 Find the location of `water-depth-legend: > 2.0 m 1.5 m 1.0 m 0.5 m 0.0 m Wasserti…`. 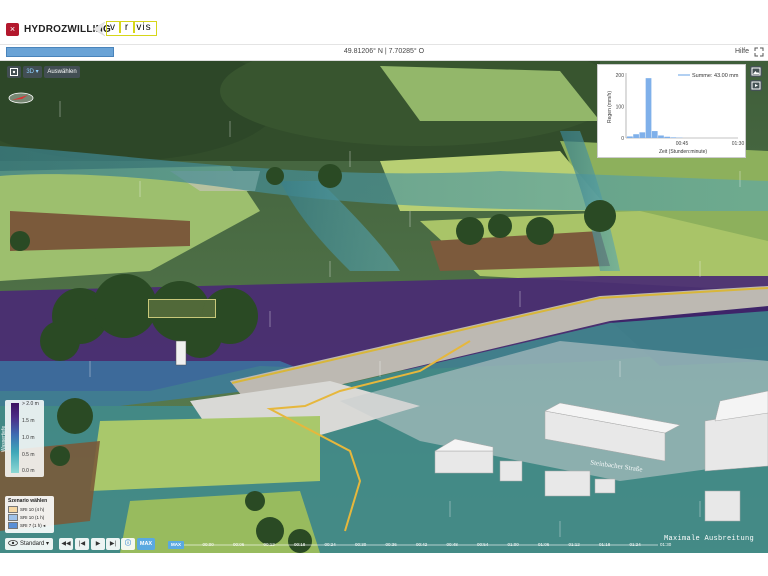

water-depth-legend: > 2.0 m 1.5 m 1.0 m 0.5 m 0.0 m Wasserti… is located at coordinates (22, 438).